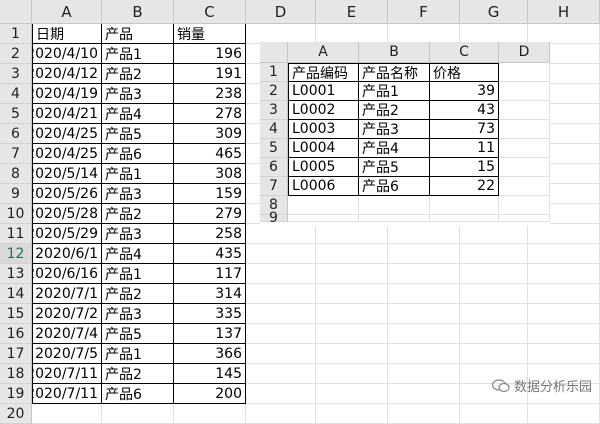  I want to click on embed-table-cell: 15, so click(464, 167).